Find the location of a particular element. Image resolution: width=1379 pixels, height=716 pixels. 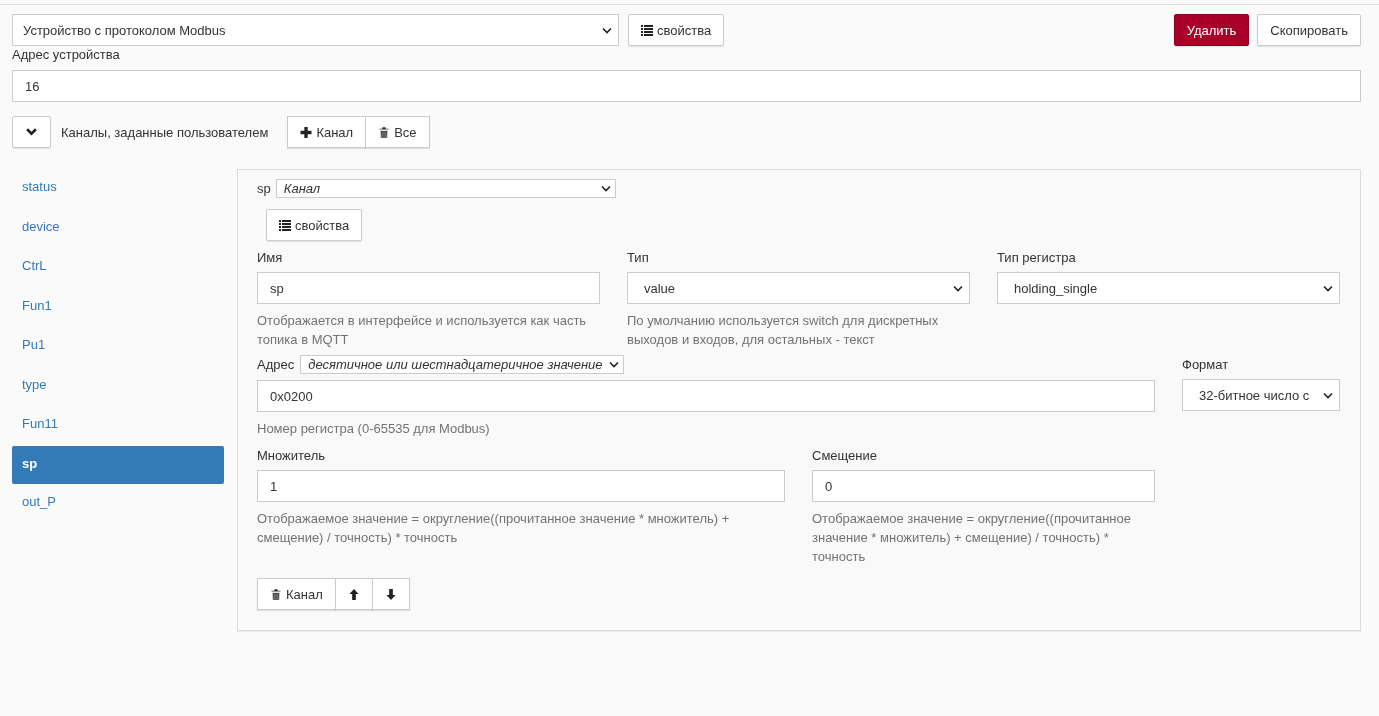

sidebar-item: status is located at coordinates (118, 189).